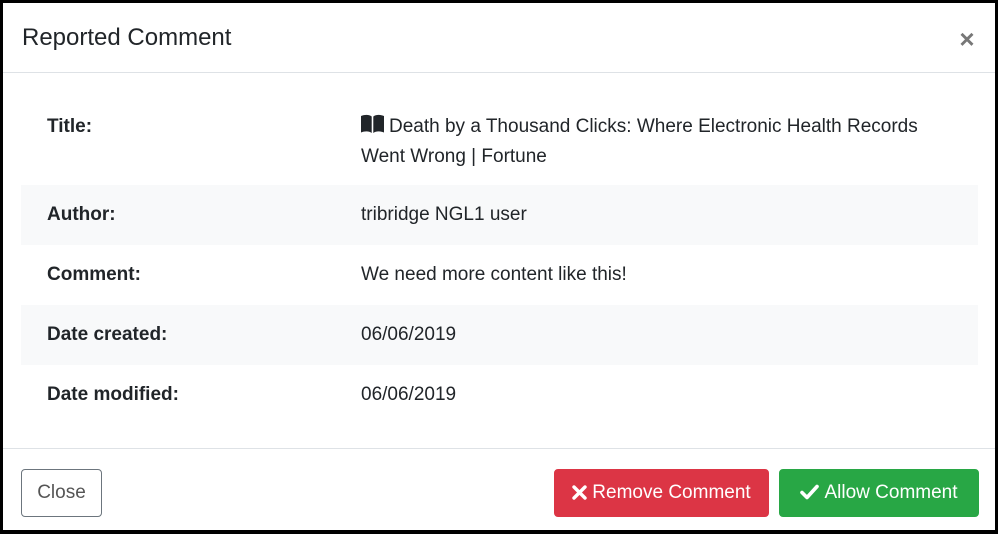 Image resolution: width=998 pixels, height=534 pixels. Describe the element at coordinates (94, 274) in the screenshot. I see `detail-label: Comment:` at that location.